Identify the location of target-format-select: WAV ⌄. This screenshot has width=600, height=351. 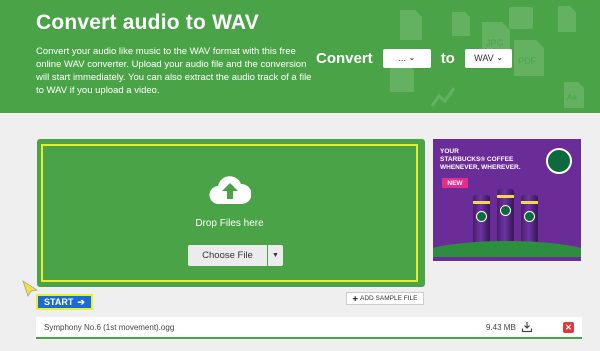
(488, 58).